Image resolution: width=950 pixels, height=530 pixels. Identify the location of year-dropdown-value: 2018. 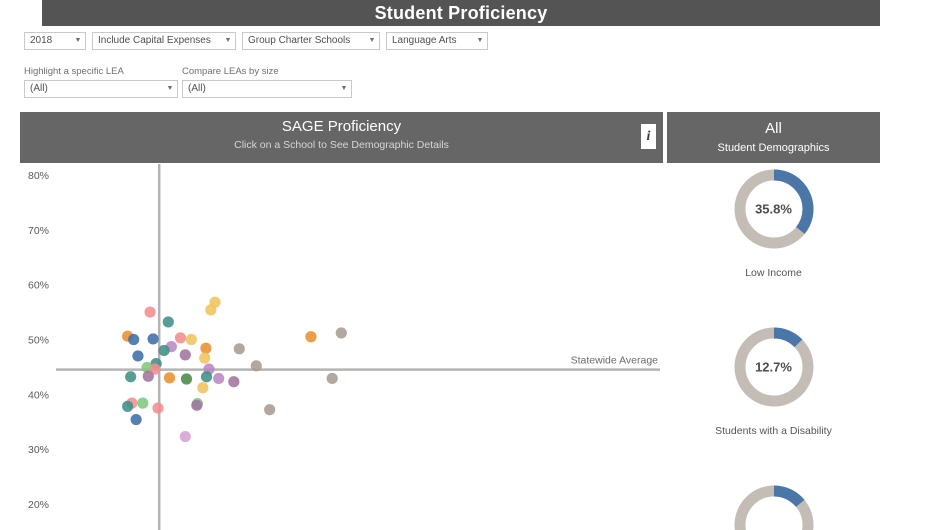
(41, 40).